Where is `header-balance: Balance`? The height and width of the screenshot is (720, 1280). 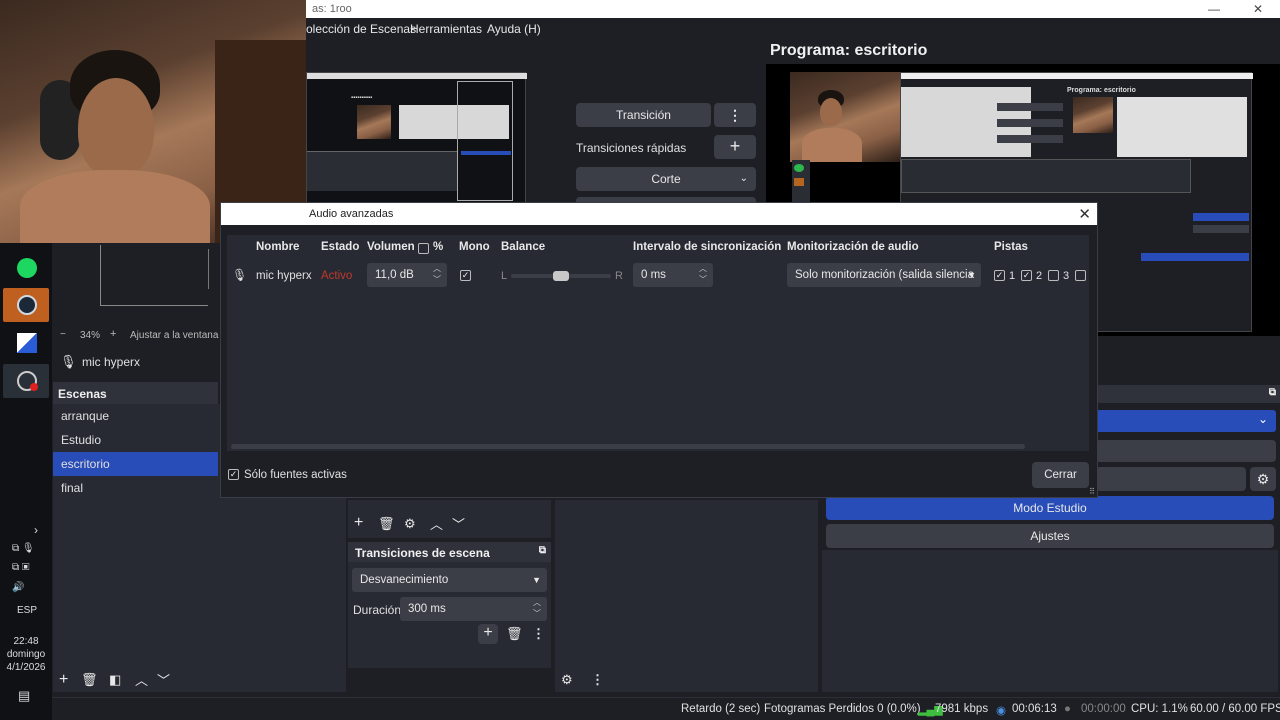 header-balance: Balance is located at coordinates (523, 247).